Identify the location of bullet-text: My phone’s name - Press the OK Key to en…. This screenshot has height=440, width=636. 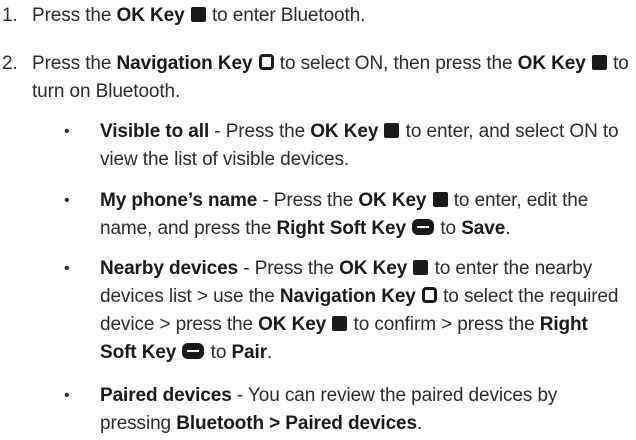
(344, 214).